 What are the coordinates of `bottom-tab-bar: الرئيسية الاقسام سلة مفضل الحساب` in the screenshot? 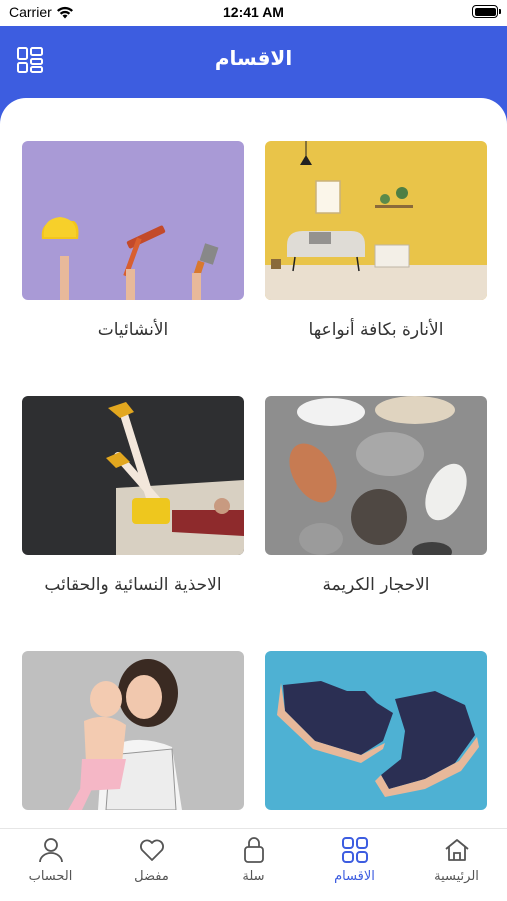 It's located at (253, 864).